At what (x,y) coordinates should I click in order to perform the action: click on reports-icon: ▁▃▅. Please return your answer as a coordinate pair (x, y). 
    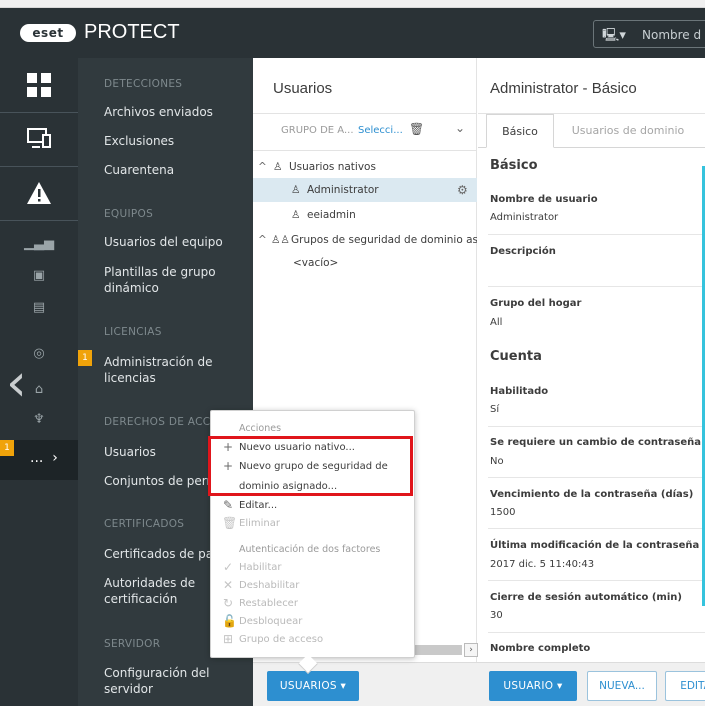
    Looking at the image, I should click on (39, 243).